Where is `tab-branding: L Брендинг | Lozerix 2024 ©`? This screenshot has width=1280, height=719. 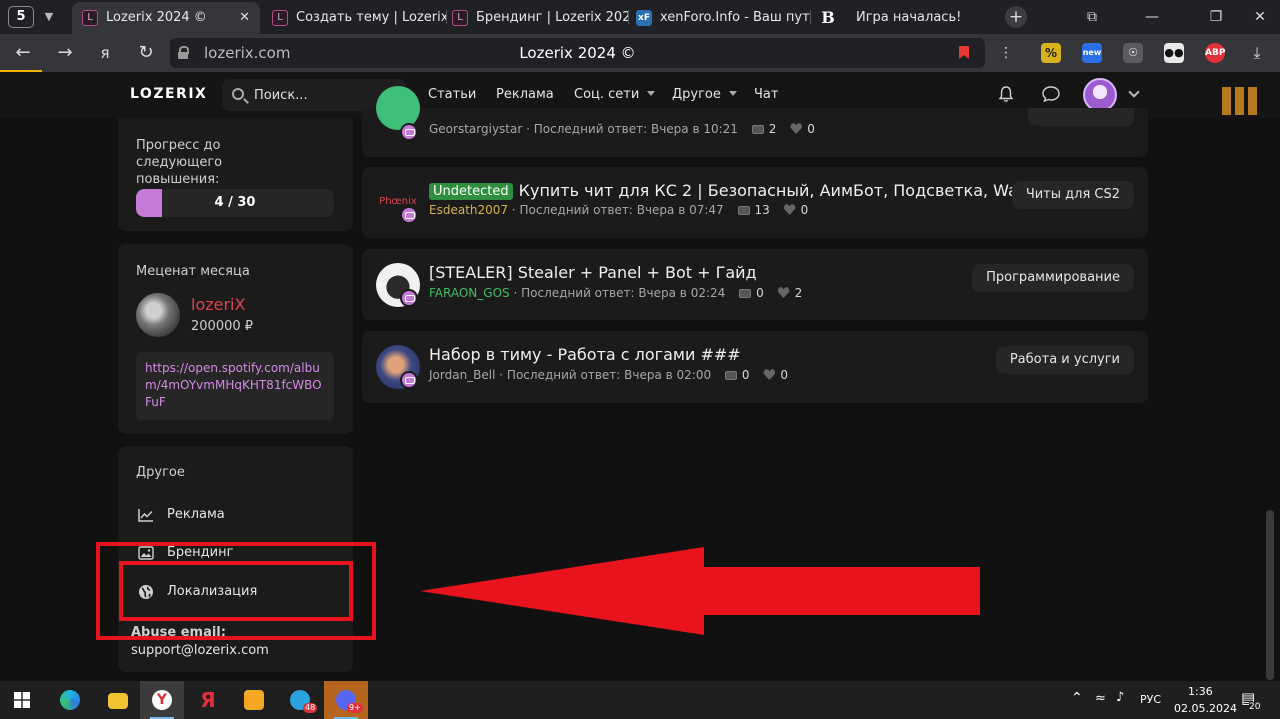 tab-branding: L Брендинг | Lozerix 2024 © is located at coordinates (535, 18).